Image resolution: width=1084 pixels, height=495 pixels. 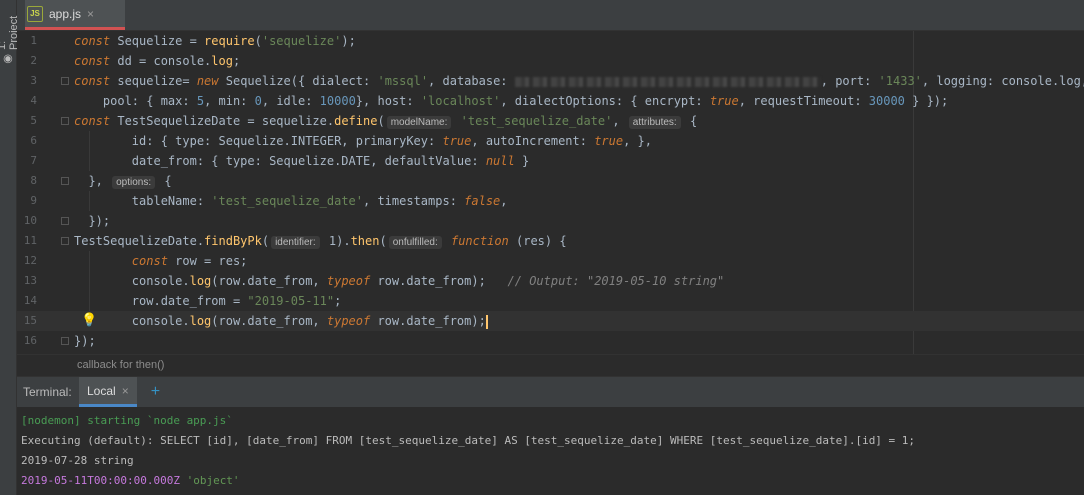 What do you see at coordinates (667, 81) in the screenshot?
I see `redacted-database-name` at bounding box center [667, 81].